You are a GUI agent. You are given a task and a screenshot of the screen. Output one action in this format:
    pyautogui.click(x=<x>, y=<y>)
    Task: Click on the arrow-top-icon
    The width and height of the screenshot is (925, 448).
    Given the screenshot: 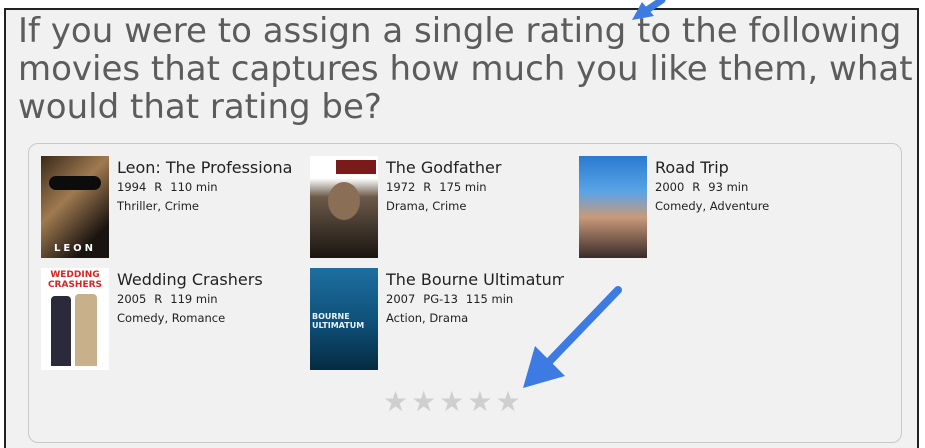 What is the action you would take?
    pyautogui.click(x=649, y=10)
    